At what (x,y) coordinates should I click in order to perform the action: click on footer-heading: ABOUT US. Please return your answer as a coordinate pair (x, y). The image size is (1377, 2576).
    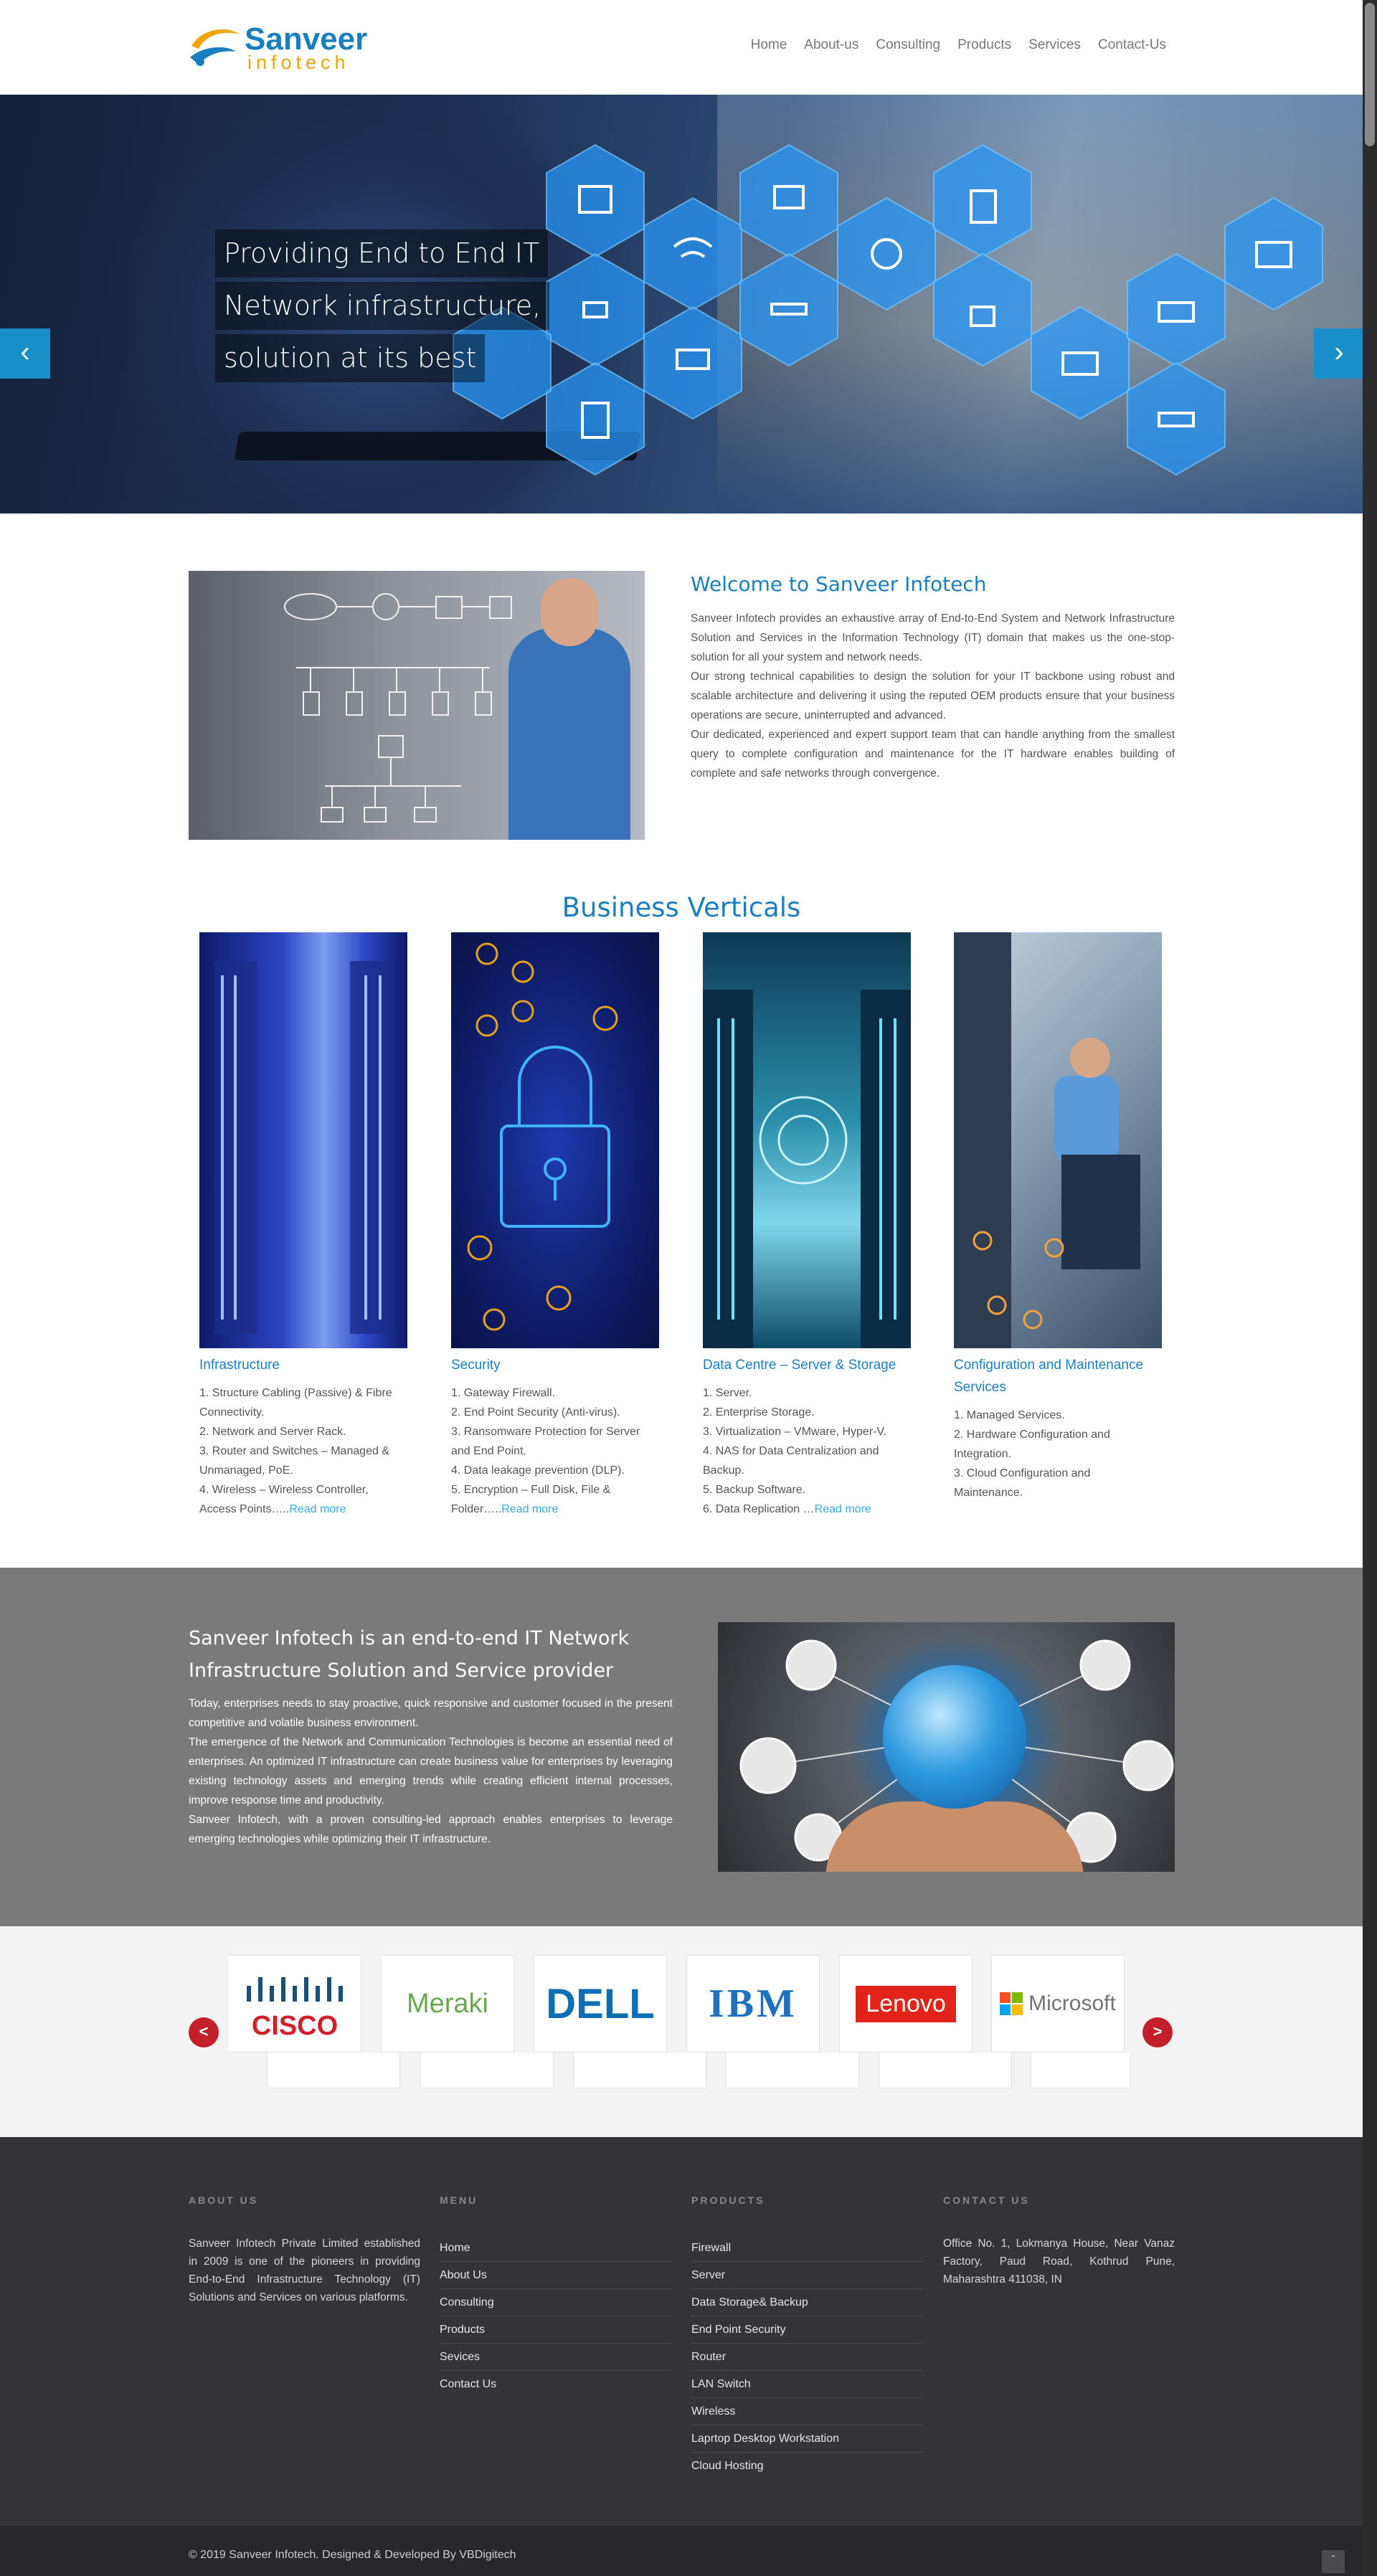
    Looking at the image, I should click on (224, 2200).